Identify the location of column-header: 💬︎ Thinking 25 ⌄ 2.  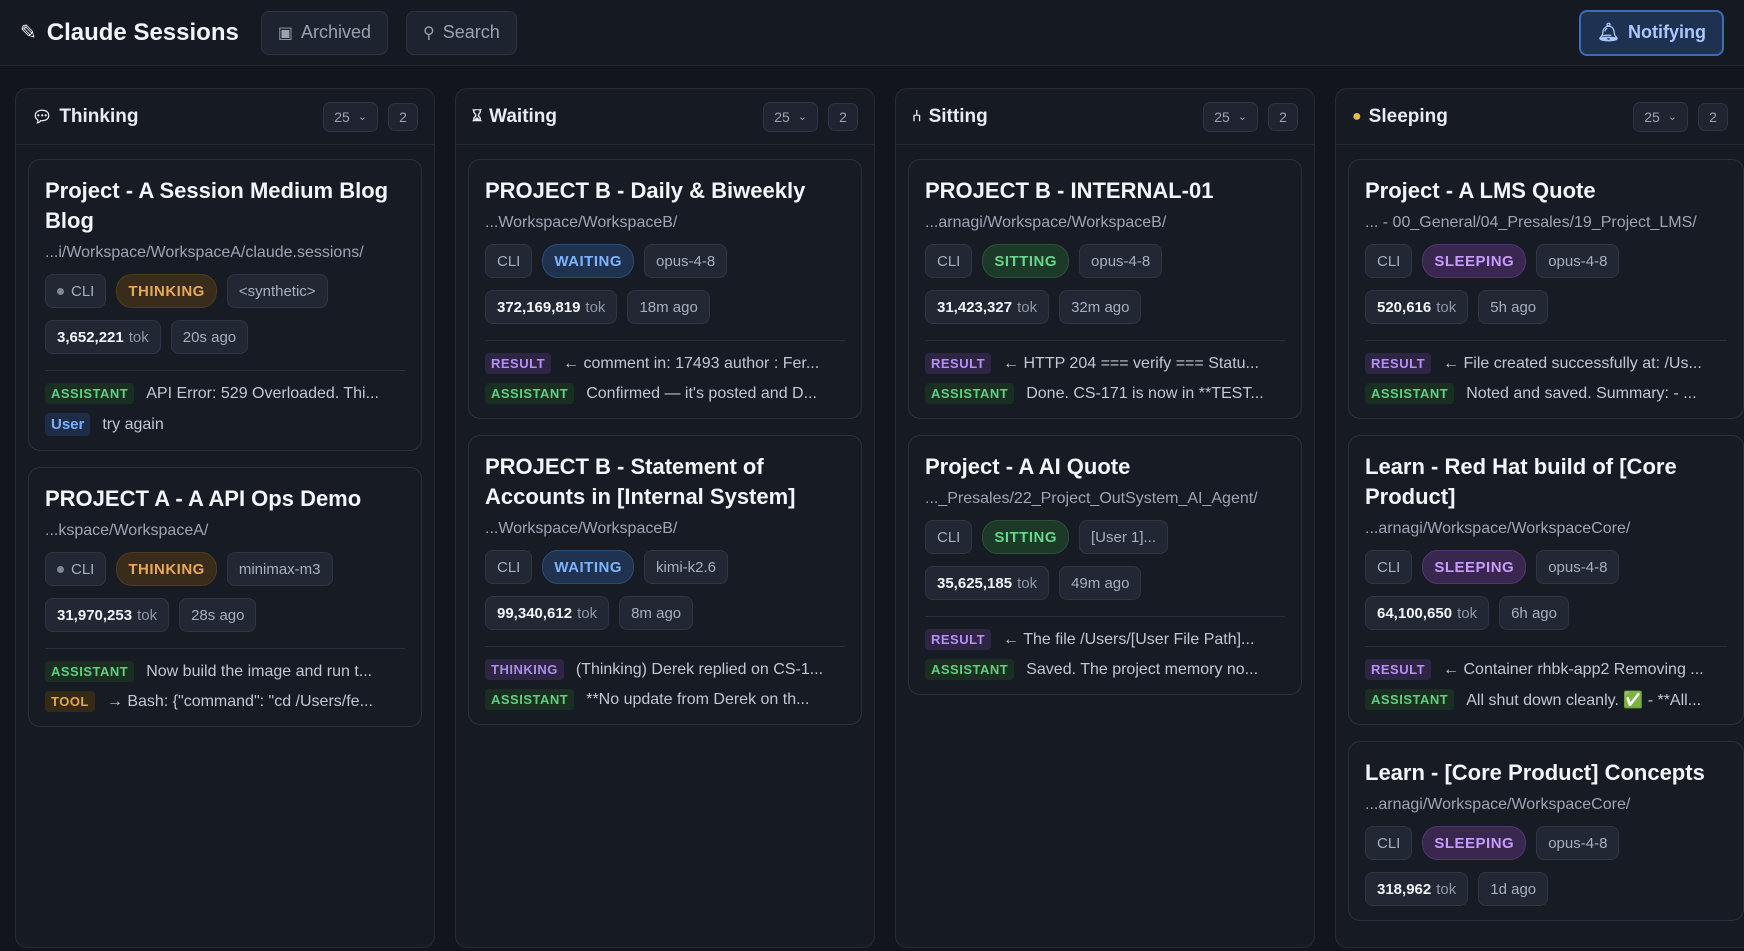
(225, 117).